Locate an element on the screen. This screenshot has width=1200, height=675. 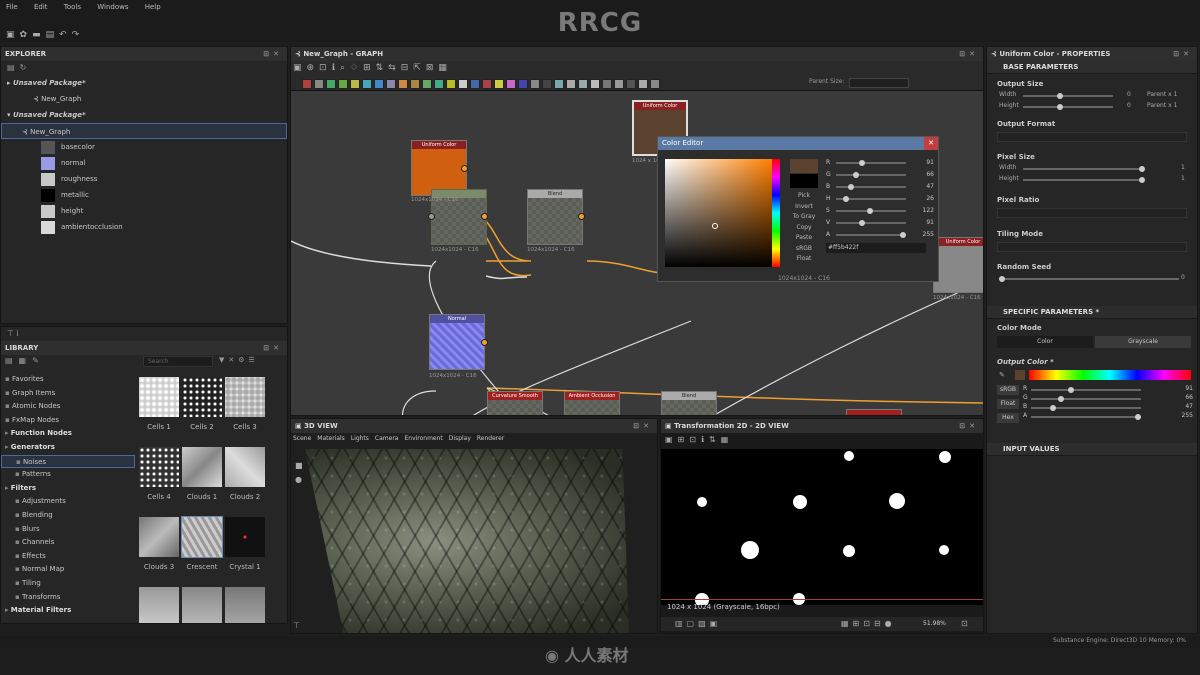
toolbar-icons: ▣⊞⊡ℹ⇅▦ is located at coordinates (699, 439).